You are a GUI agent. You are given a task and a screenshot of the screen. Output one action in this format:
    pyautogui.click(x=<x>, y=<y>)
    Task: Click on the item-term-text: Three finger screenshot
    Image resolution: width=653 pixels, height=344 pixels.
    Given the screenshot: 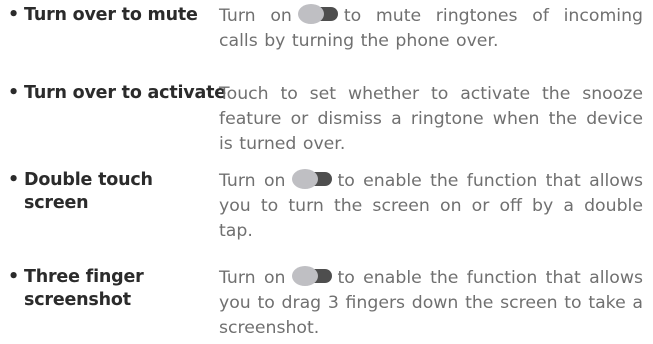 What is the action you would take?
    pyautogui.click(x=84, y=288)
    